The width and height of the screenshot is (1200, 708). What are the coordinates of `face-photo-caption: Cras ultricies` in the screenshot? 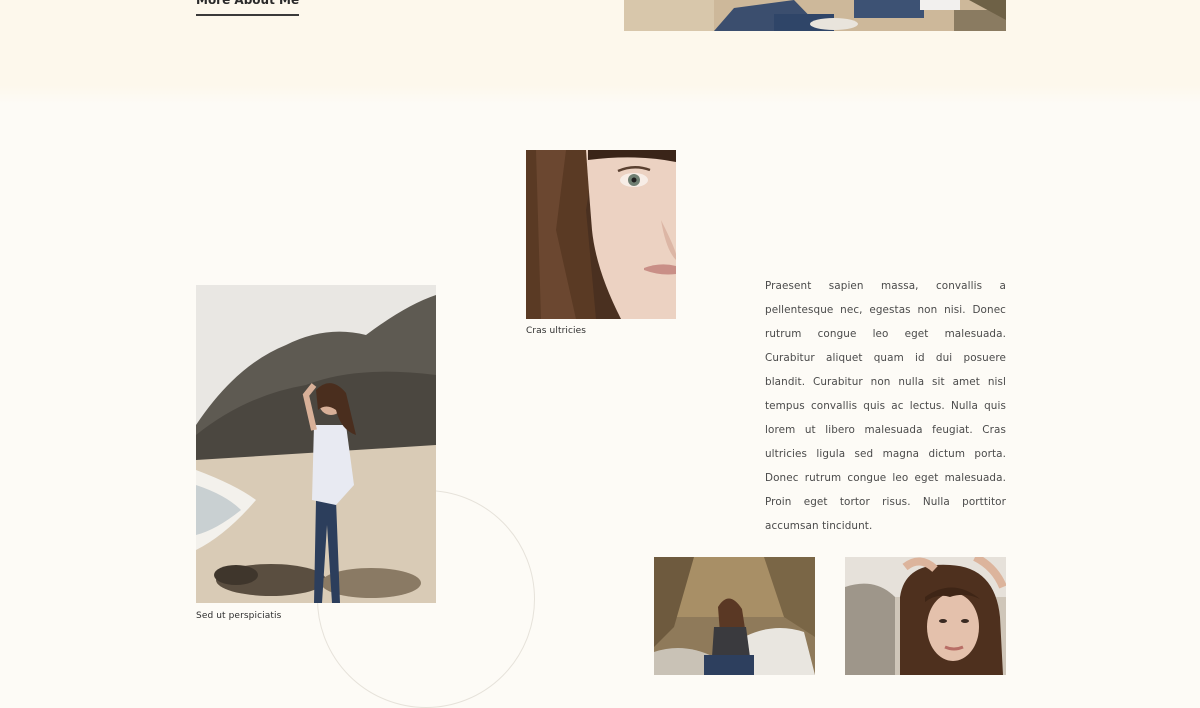 It's located at (556, 331).